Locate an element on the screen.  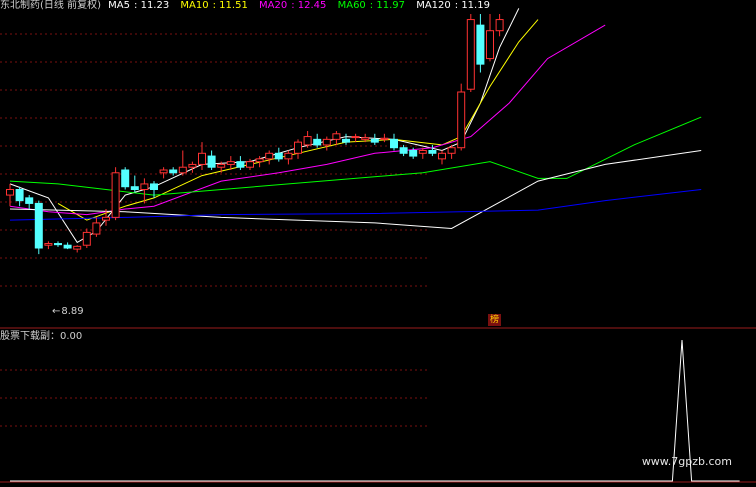
watermark: www.7gpzb.com is located at coordinates (686, 461).